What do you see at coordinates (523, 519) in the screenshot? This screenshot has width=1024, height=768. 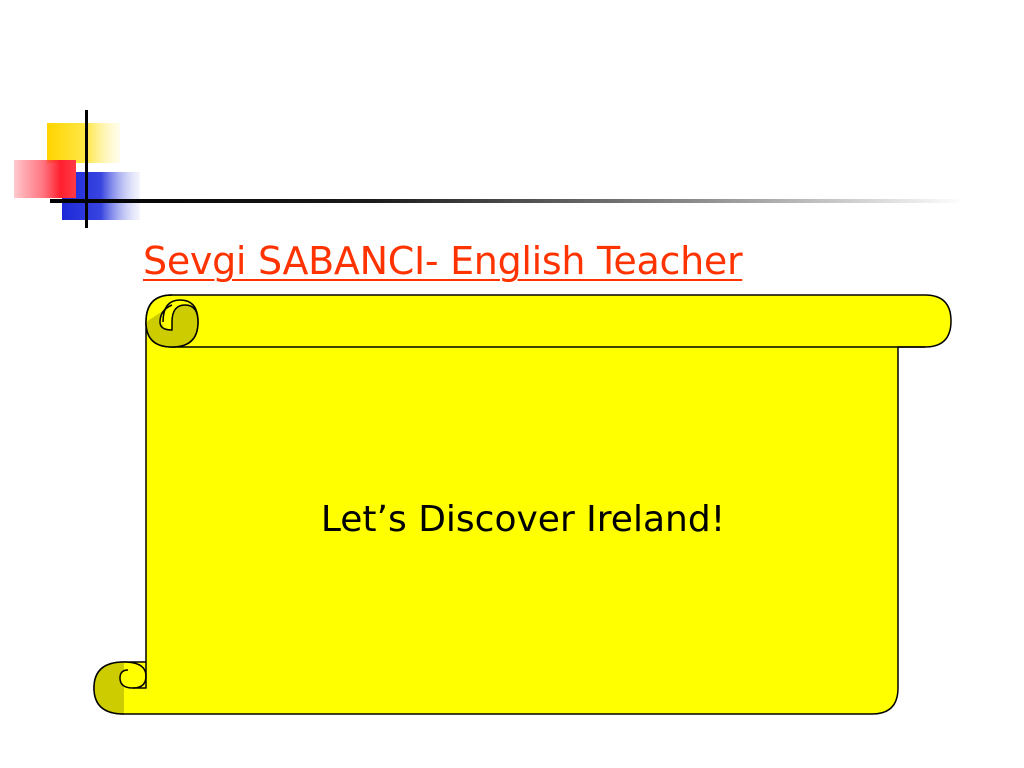 I see `scroll-text: Let’s Discover Ireland!` at bounding box center [523, 519].